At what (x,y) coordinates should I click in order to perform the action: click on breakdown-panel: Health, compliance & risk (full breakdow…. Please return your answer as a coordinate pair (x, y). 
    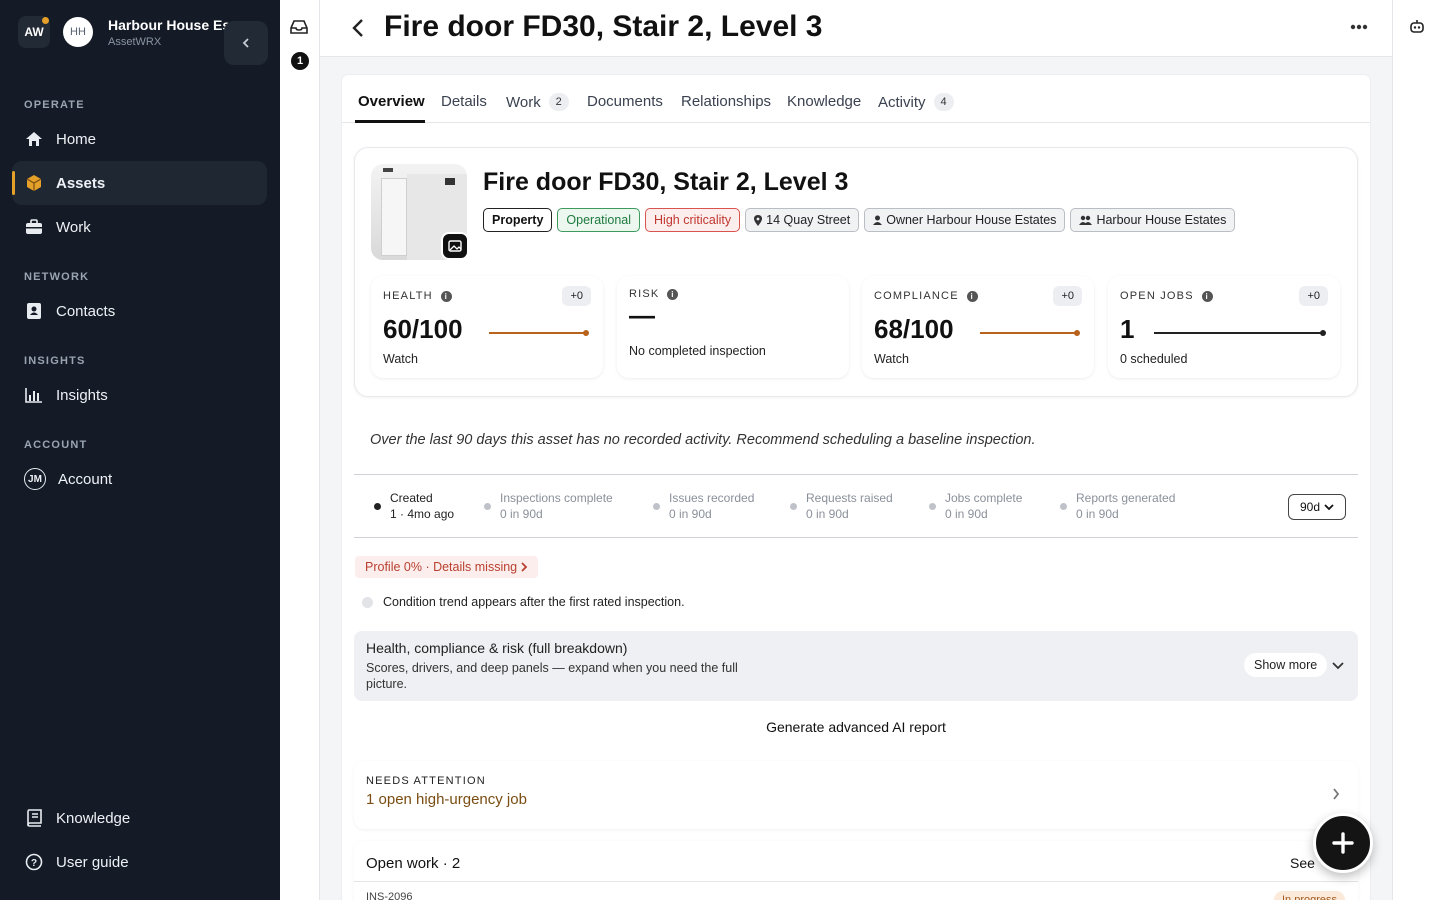
    Looking at the image, I should click on (856, 666).